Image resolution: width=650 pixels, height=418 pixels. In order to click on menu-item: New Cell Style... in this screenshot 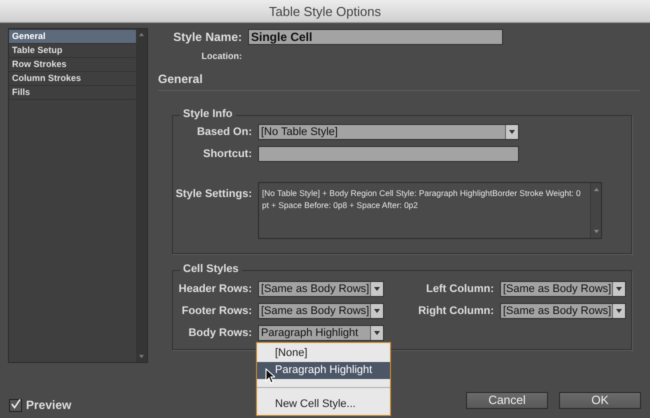, I will do `click(323, 404)`.